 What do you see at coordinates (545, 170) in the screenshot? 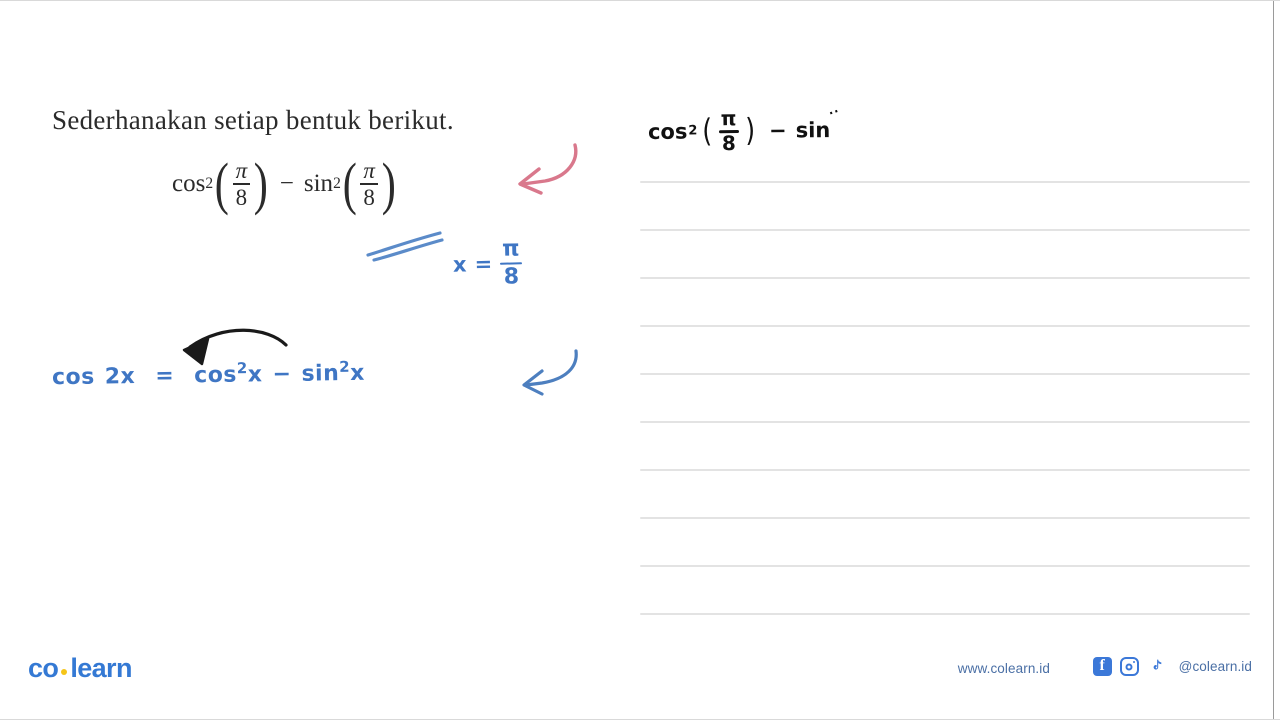
I see `pink-curved-arrow-icon` at bounding box center [545, 170].